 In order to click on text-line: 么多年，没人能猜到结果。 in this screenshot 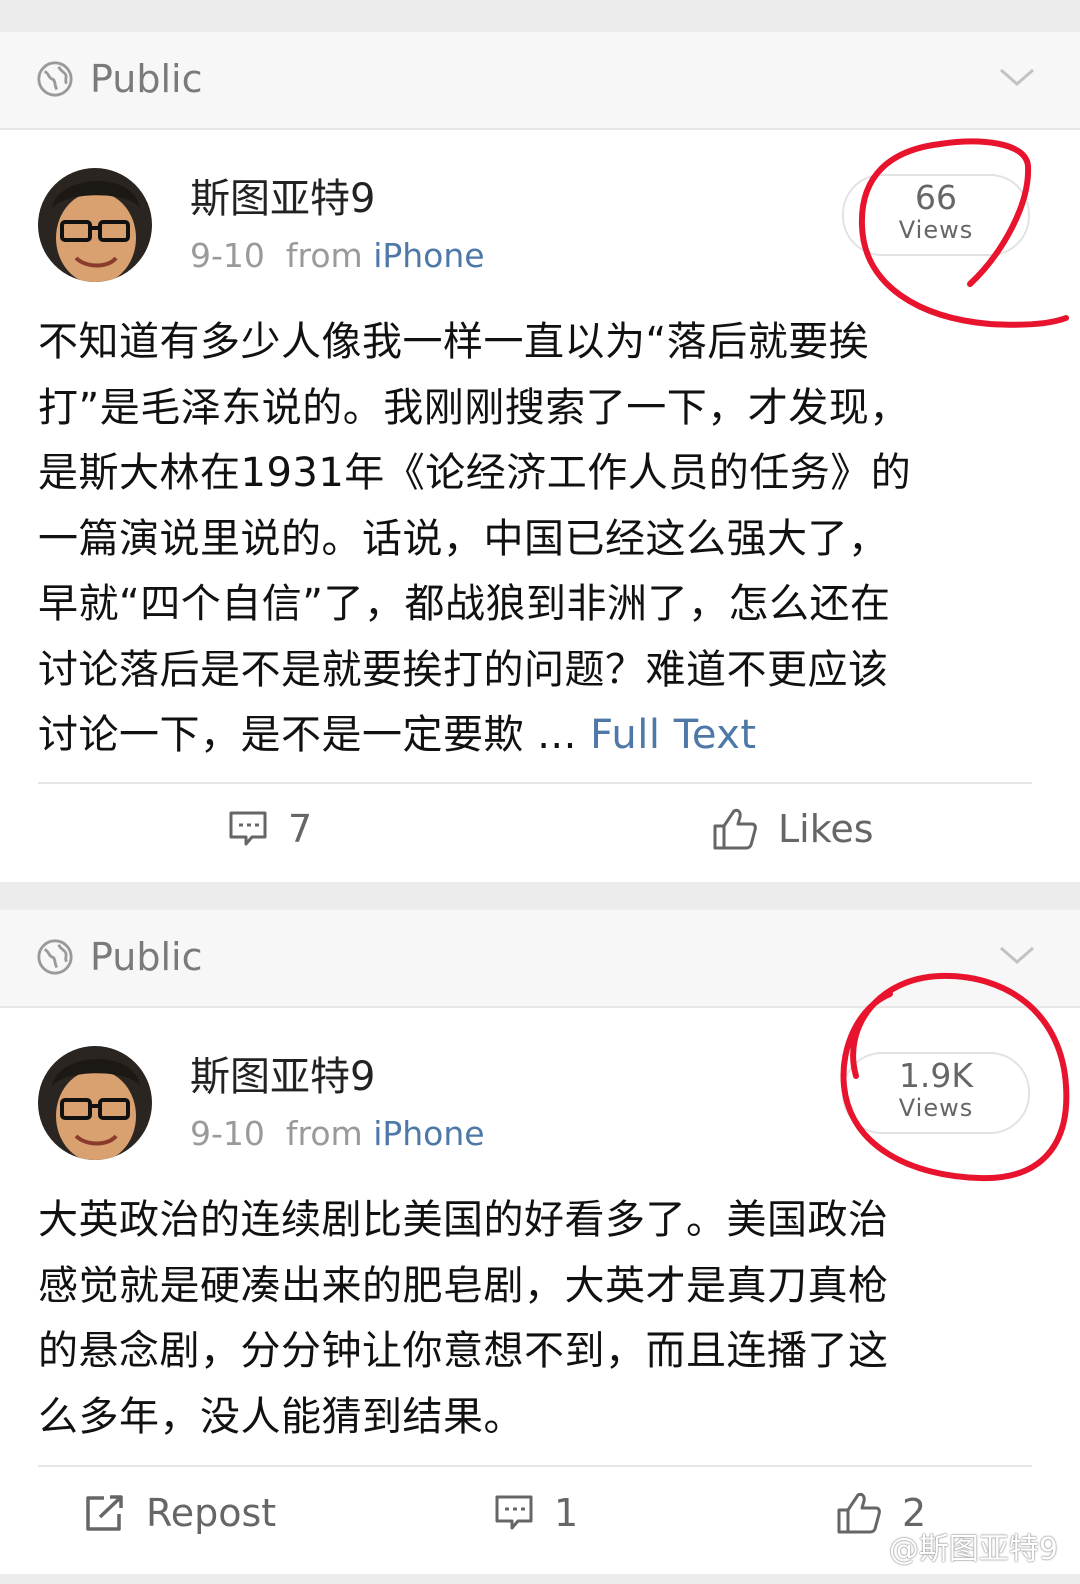, I will do `click(281, 1416)`.